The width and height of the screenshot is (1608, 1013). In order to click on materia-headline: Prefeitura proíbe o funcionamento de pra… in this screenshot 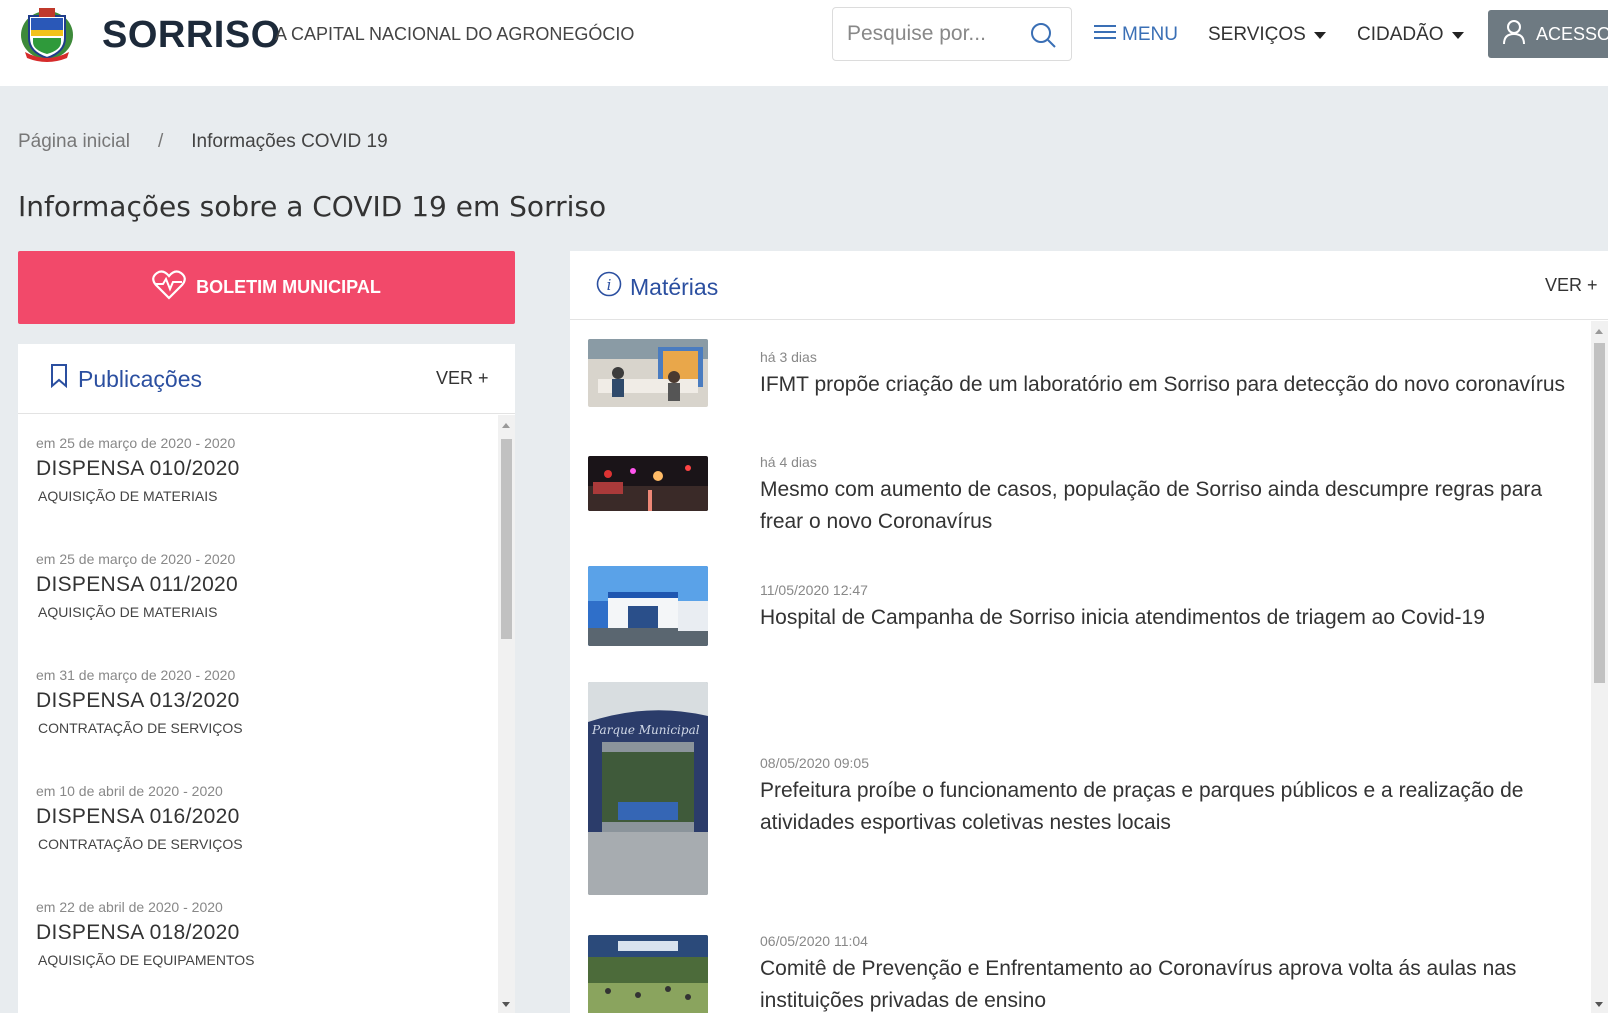, I will do `click(1165, 807)`.